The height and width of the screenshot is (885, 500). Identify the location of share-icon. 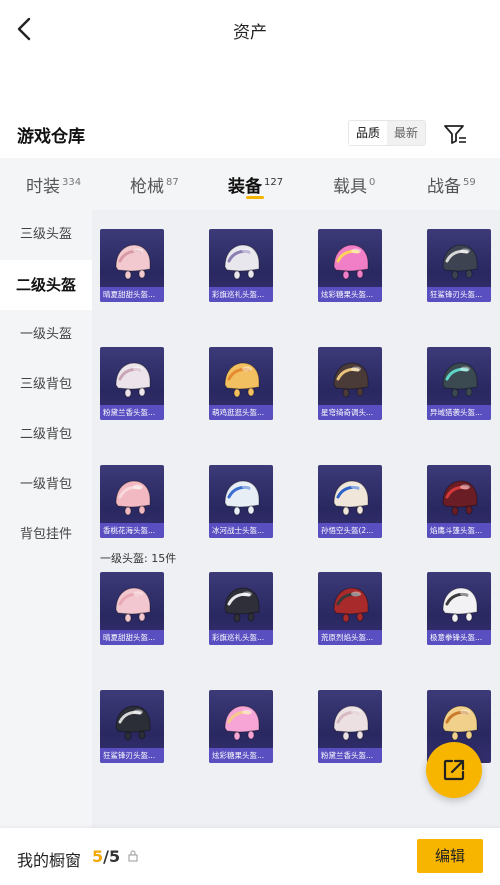
(454, 770).